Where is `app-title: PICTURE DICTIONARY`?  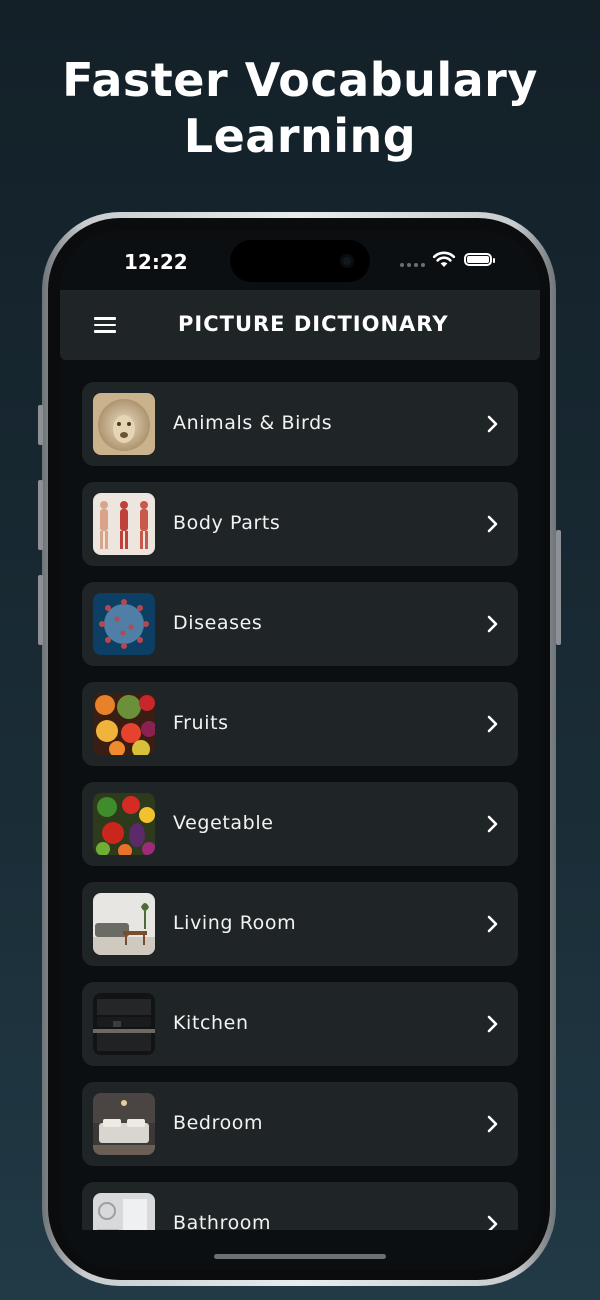
app-title: PICTURE DICTIONARY is located at coordinates (313, 324).